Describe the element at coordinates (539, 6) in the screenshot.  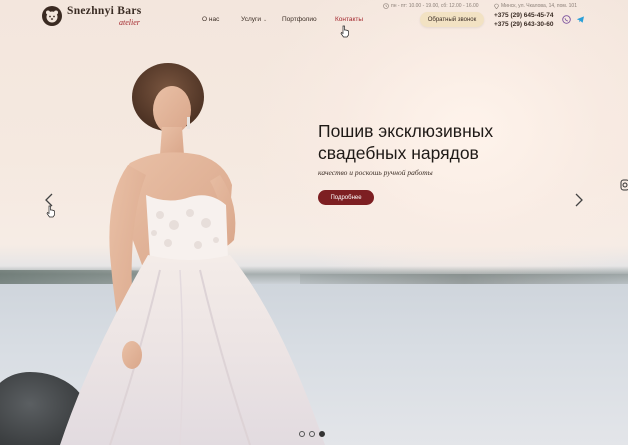
I see `address-text: Минск, ул. Чкалова, 14, пом. 101` at that location.